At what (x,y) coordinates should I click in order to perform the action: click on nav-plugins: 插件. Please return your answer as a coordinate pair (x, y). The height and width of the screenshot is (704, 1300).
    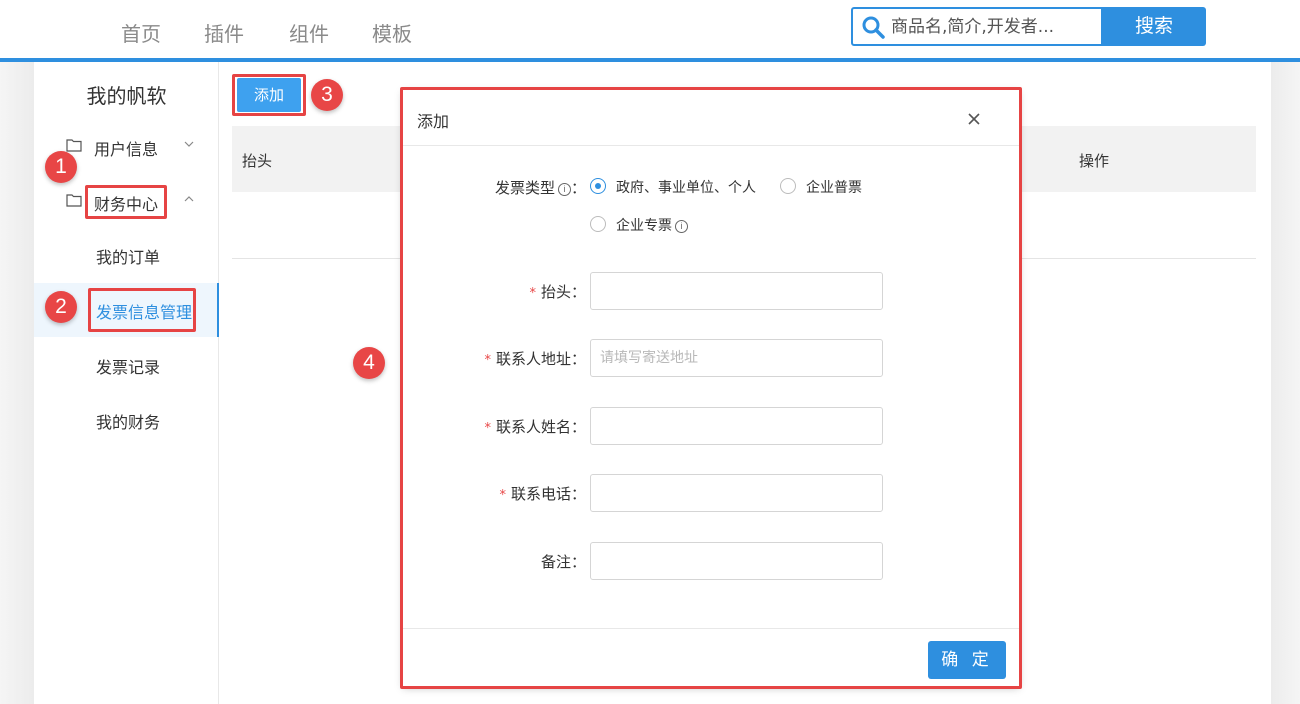
    Looking at the image, I should click on (224, 32).